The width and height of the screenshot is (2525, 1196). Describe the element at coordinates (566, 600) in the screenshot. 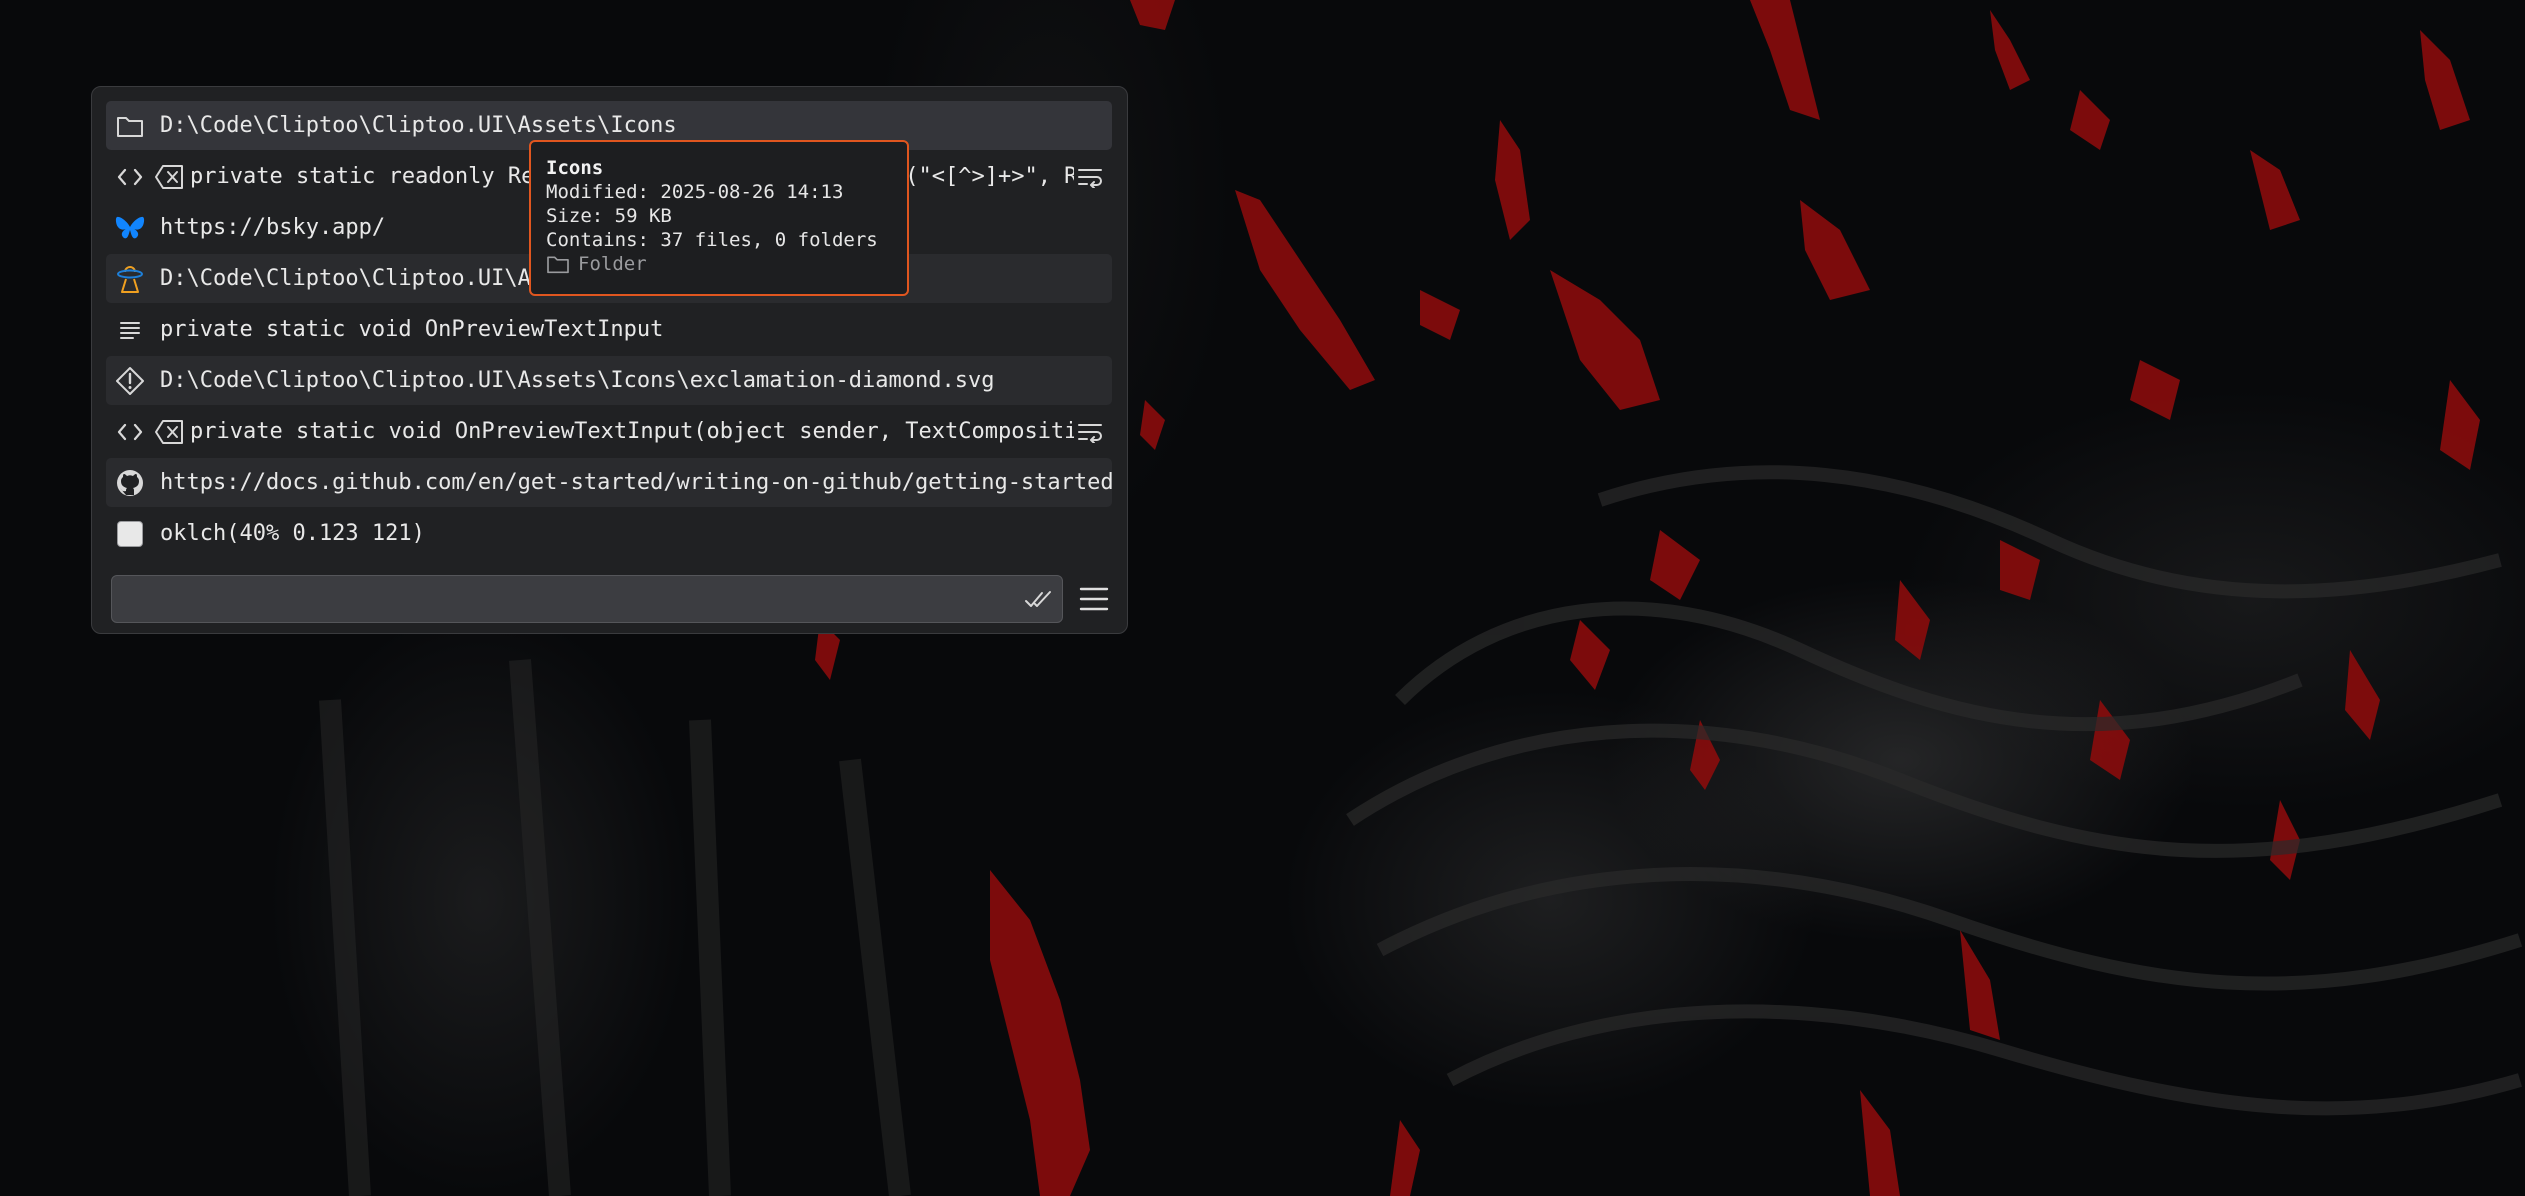

I see `search-input` at that location.